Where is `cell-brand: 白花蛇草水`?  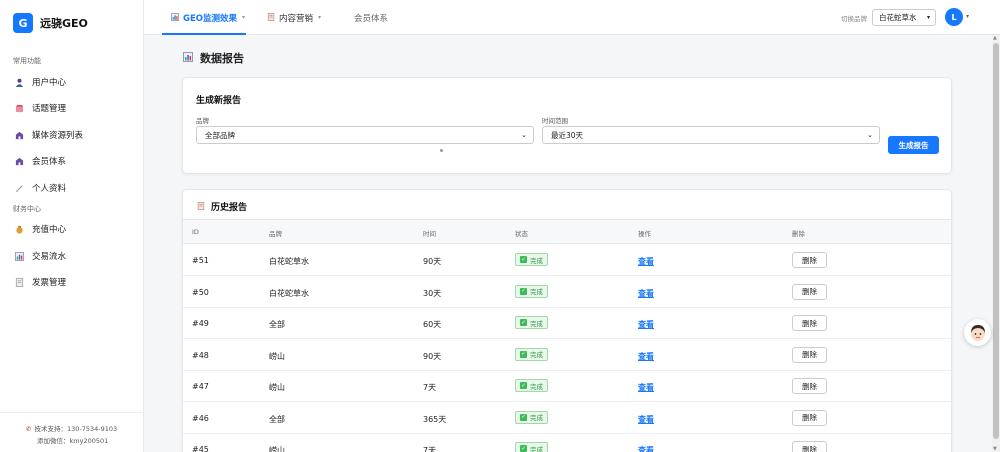 cell-brand: 白花蛇草水 is located at coordinates (289, 261).